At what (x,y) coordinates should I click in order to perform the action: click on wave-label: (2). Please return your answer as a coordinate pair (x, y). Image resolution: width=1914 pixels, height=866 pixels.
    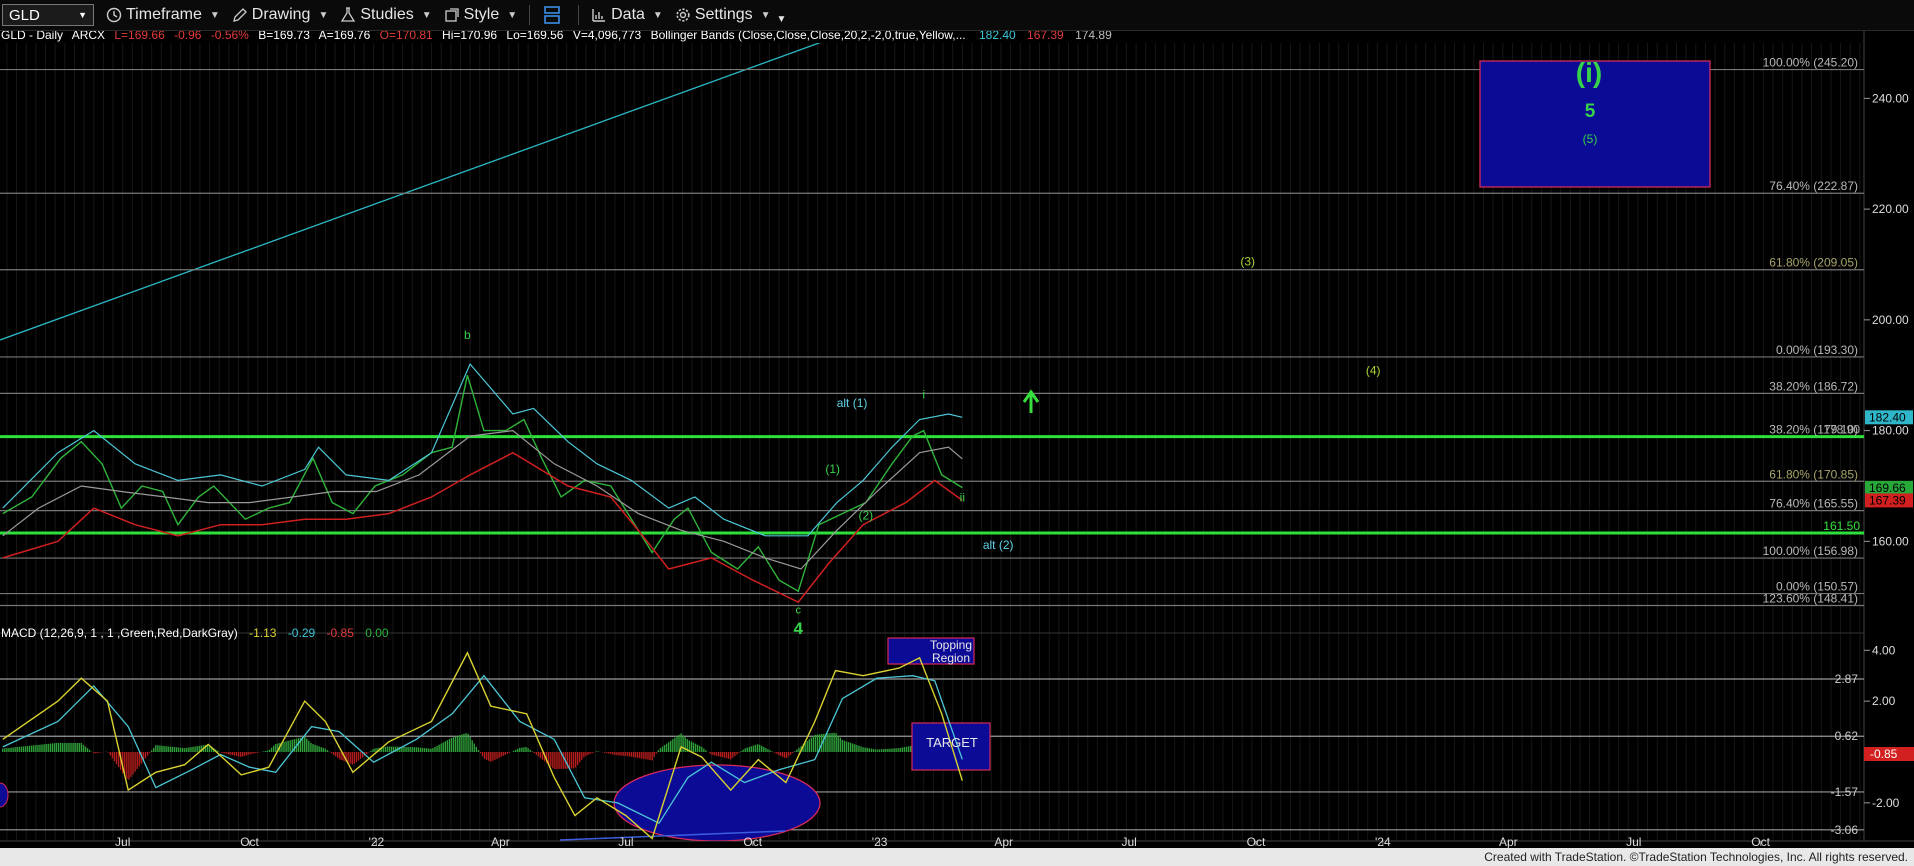
    Looking at the image, I should click on (865, 516).